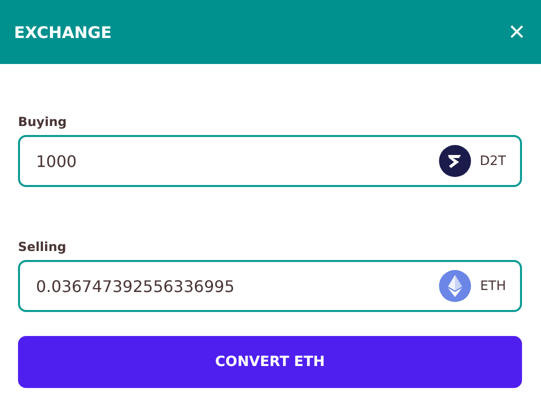  I want to click on amount-box: 1000 D2T, so click(270, 161).